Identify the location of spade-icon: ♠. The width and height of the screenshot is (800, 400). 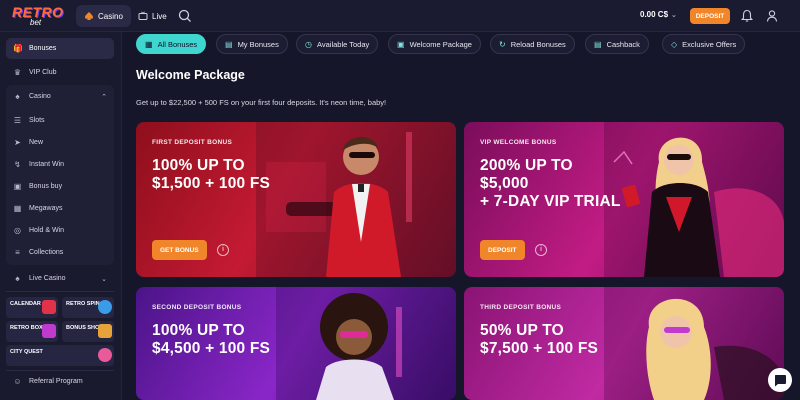
(17, 96).